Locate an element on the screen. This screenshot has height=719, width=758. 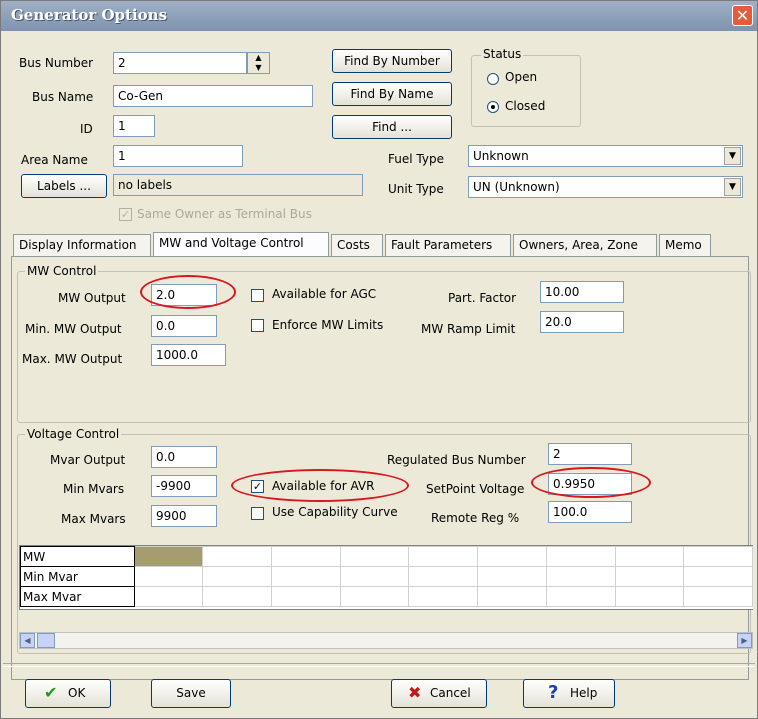
find-by-name-button: Find By Name is located at coordinates (392, 94).